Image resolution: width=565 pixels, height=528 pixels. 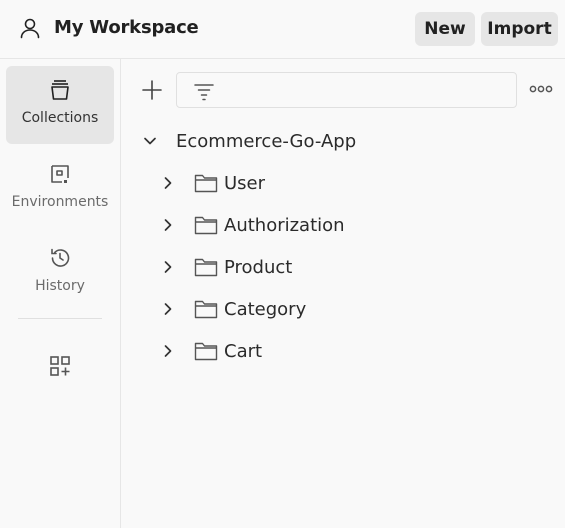 I want to click on add-widgets-icon, so click(x=60, y=366).